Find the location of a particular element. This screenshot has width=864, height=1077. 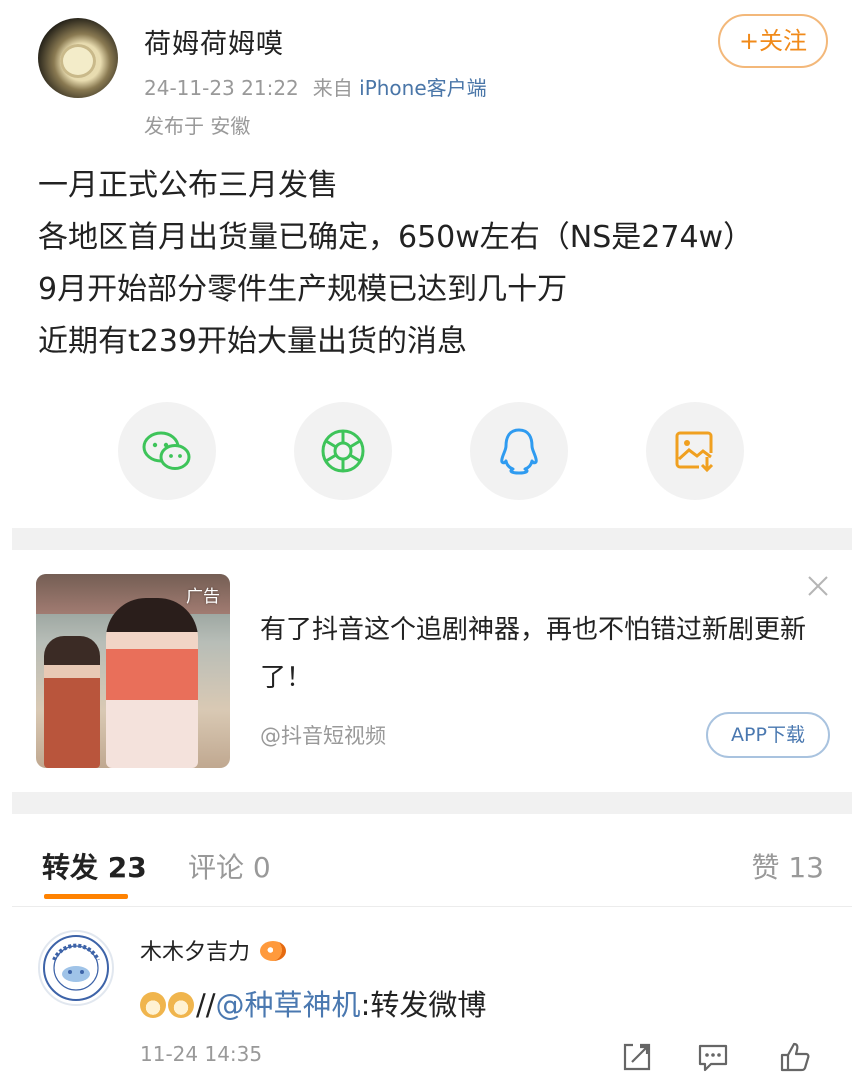

repost-item: 木木夕吉力 //@种草神机:转发微博 11-24 14:35 is located at coordinates (433, 1000).